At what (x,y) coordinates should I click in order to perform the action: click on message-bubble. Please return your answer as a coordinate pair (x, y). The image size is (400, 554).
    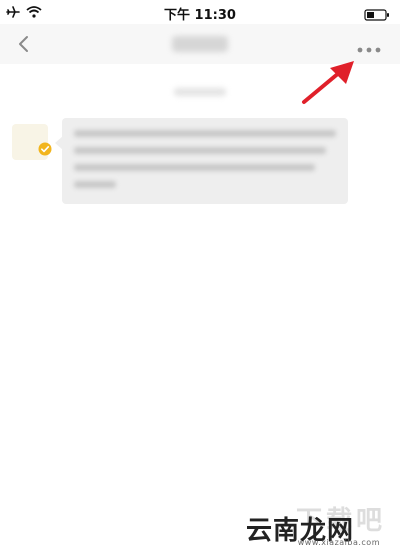
    Looking at the image, I should click on (205, 161).